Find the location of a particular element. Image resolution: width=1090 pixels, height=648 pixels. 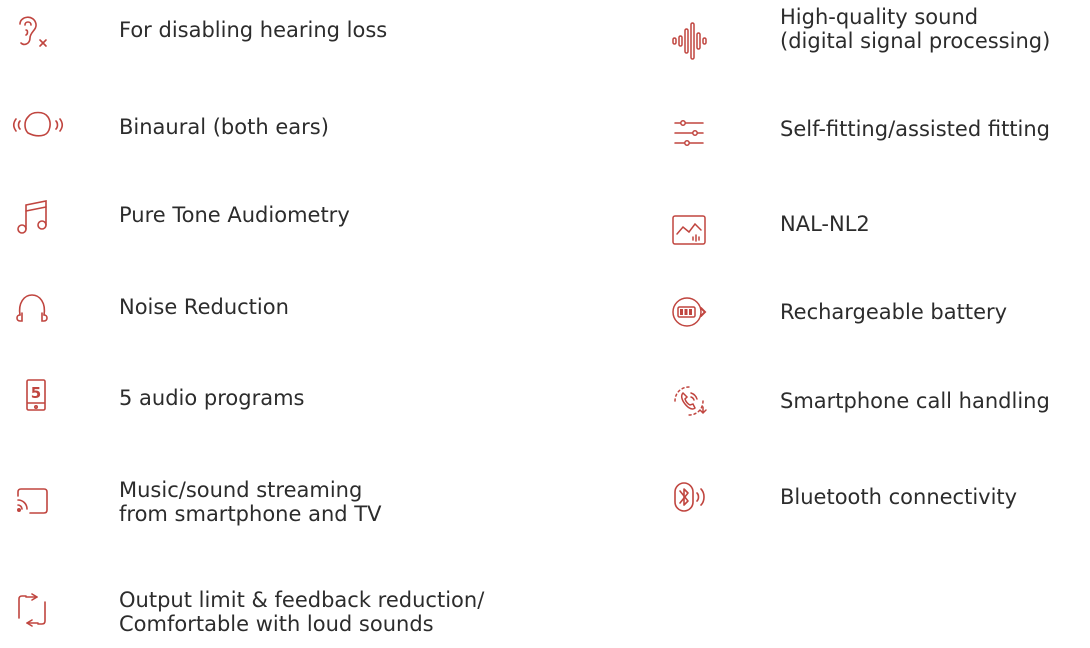

feature-label: Bluetooth connectivity is located at coordinates (899, 497).